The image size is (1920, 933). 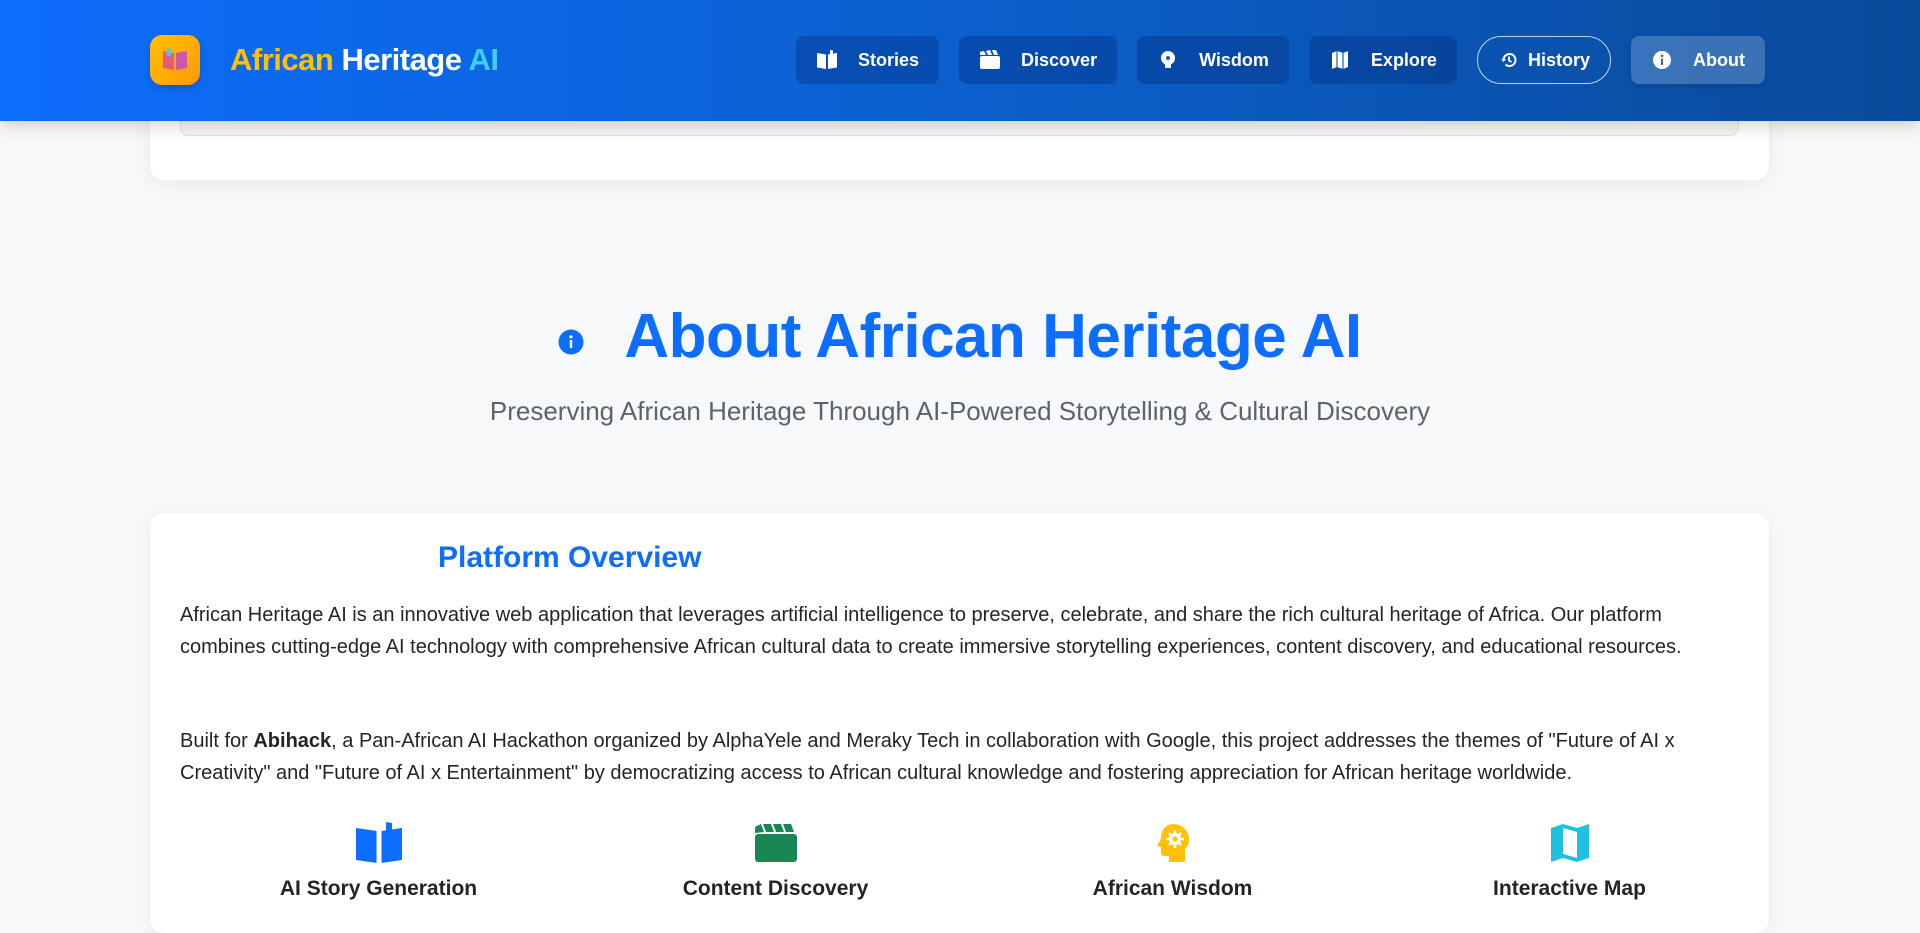 What do you see at coordinates (282, 59) in the screenshot?
I see `brand-name-part1: African` at bounding box center [282, 59].